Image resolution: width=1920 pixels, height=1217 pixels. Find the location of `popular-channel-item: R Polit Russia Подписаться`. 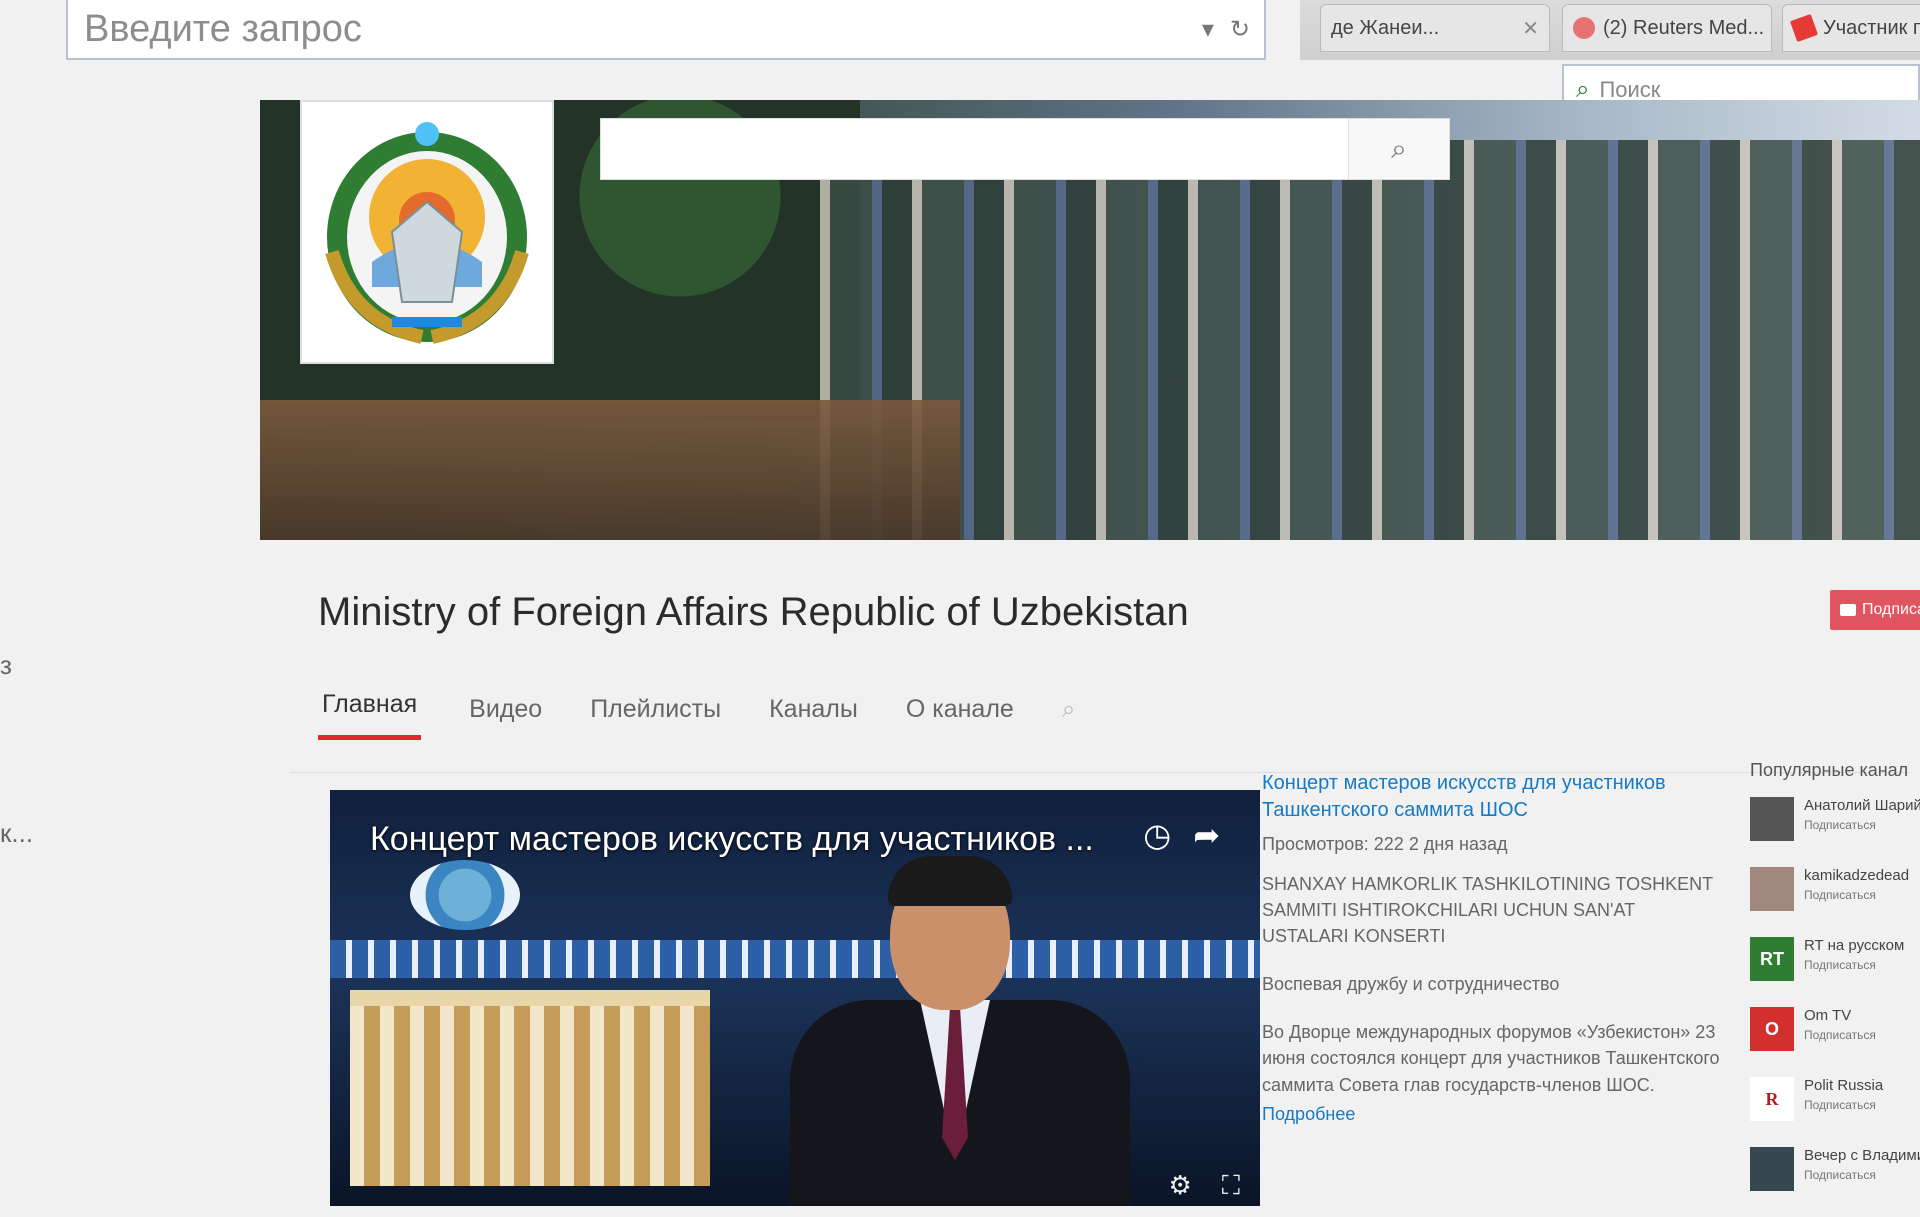

popular-channel-item: R Polit Russia Подписаться is located at coordinates (1835, 1112).